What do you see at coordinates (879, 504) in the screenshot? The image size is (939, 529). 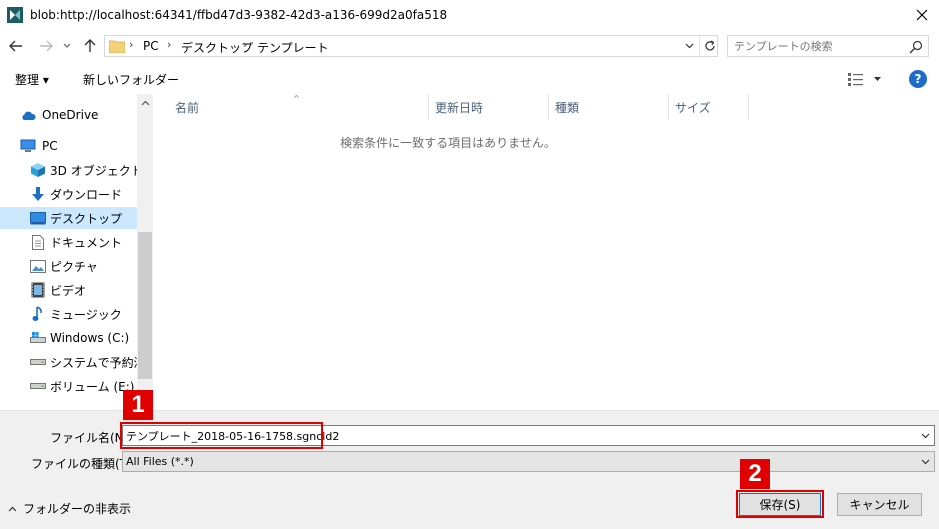 I see `cancel-button: キャンセル` at bounding box center [879, 504].